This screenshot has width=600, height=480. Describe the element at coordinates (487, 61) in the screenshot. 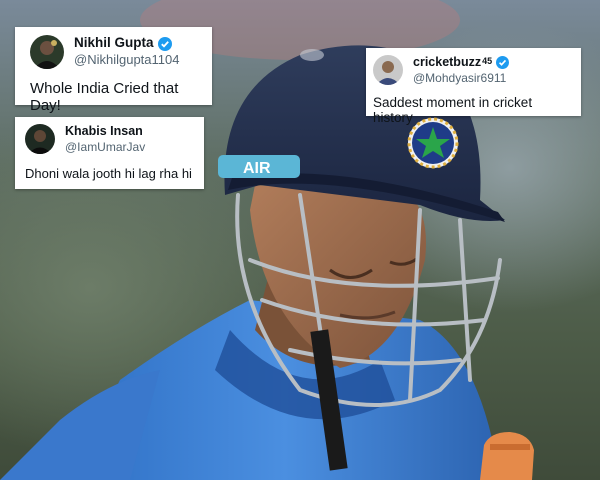

I see `tweet-author-name-superscript: 45` at that location.